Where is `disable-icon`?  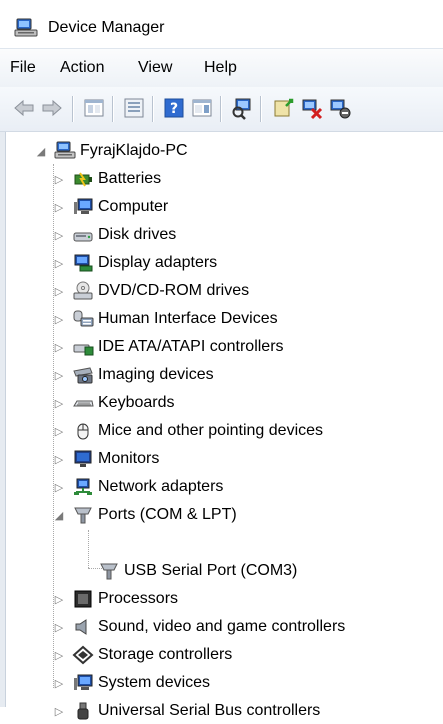
disable-icon is located at coordinates (340, 108).